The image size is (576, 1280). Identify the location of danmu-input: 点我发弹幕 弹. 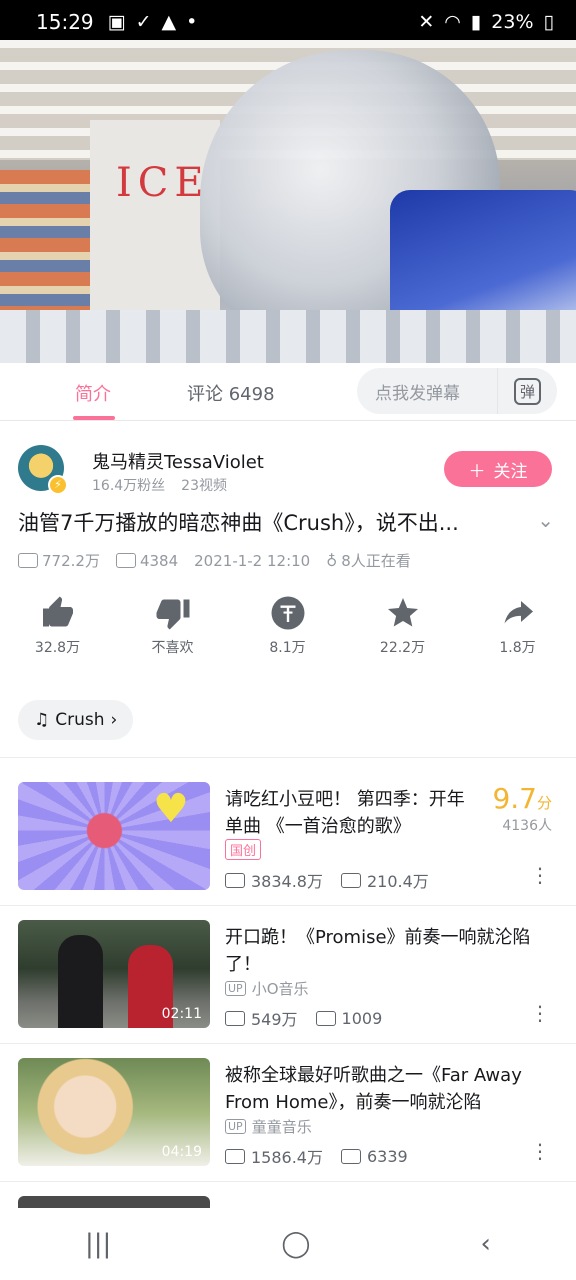
(457, 391).